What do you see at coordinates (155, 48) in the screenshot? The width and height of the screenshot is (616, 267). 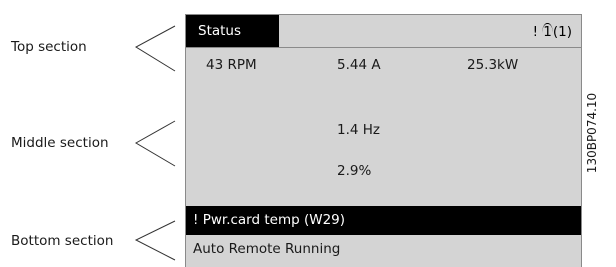 I see `top-section-pointer` at bounding box center [155, 48].